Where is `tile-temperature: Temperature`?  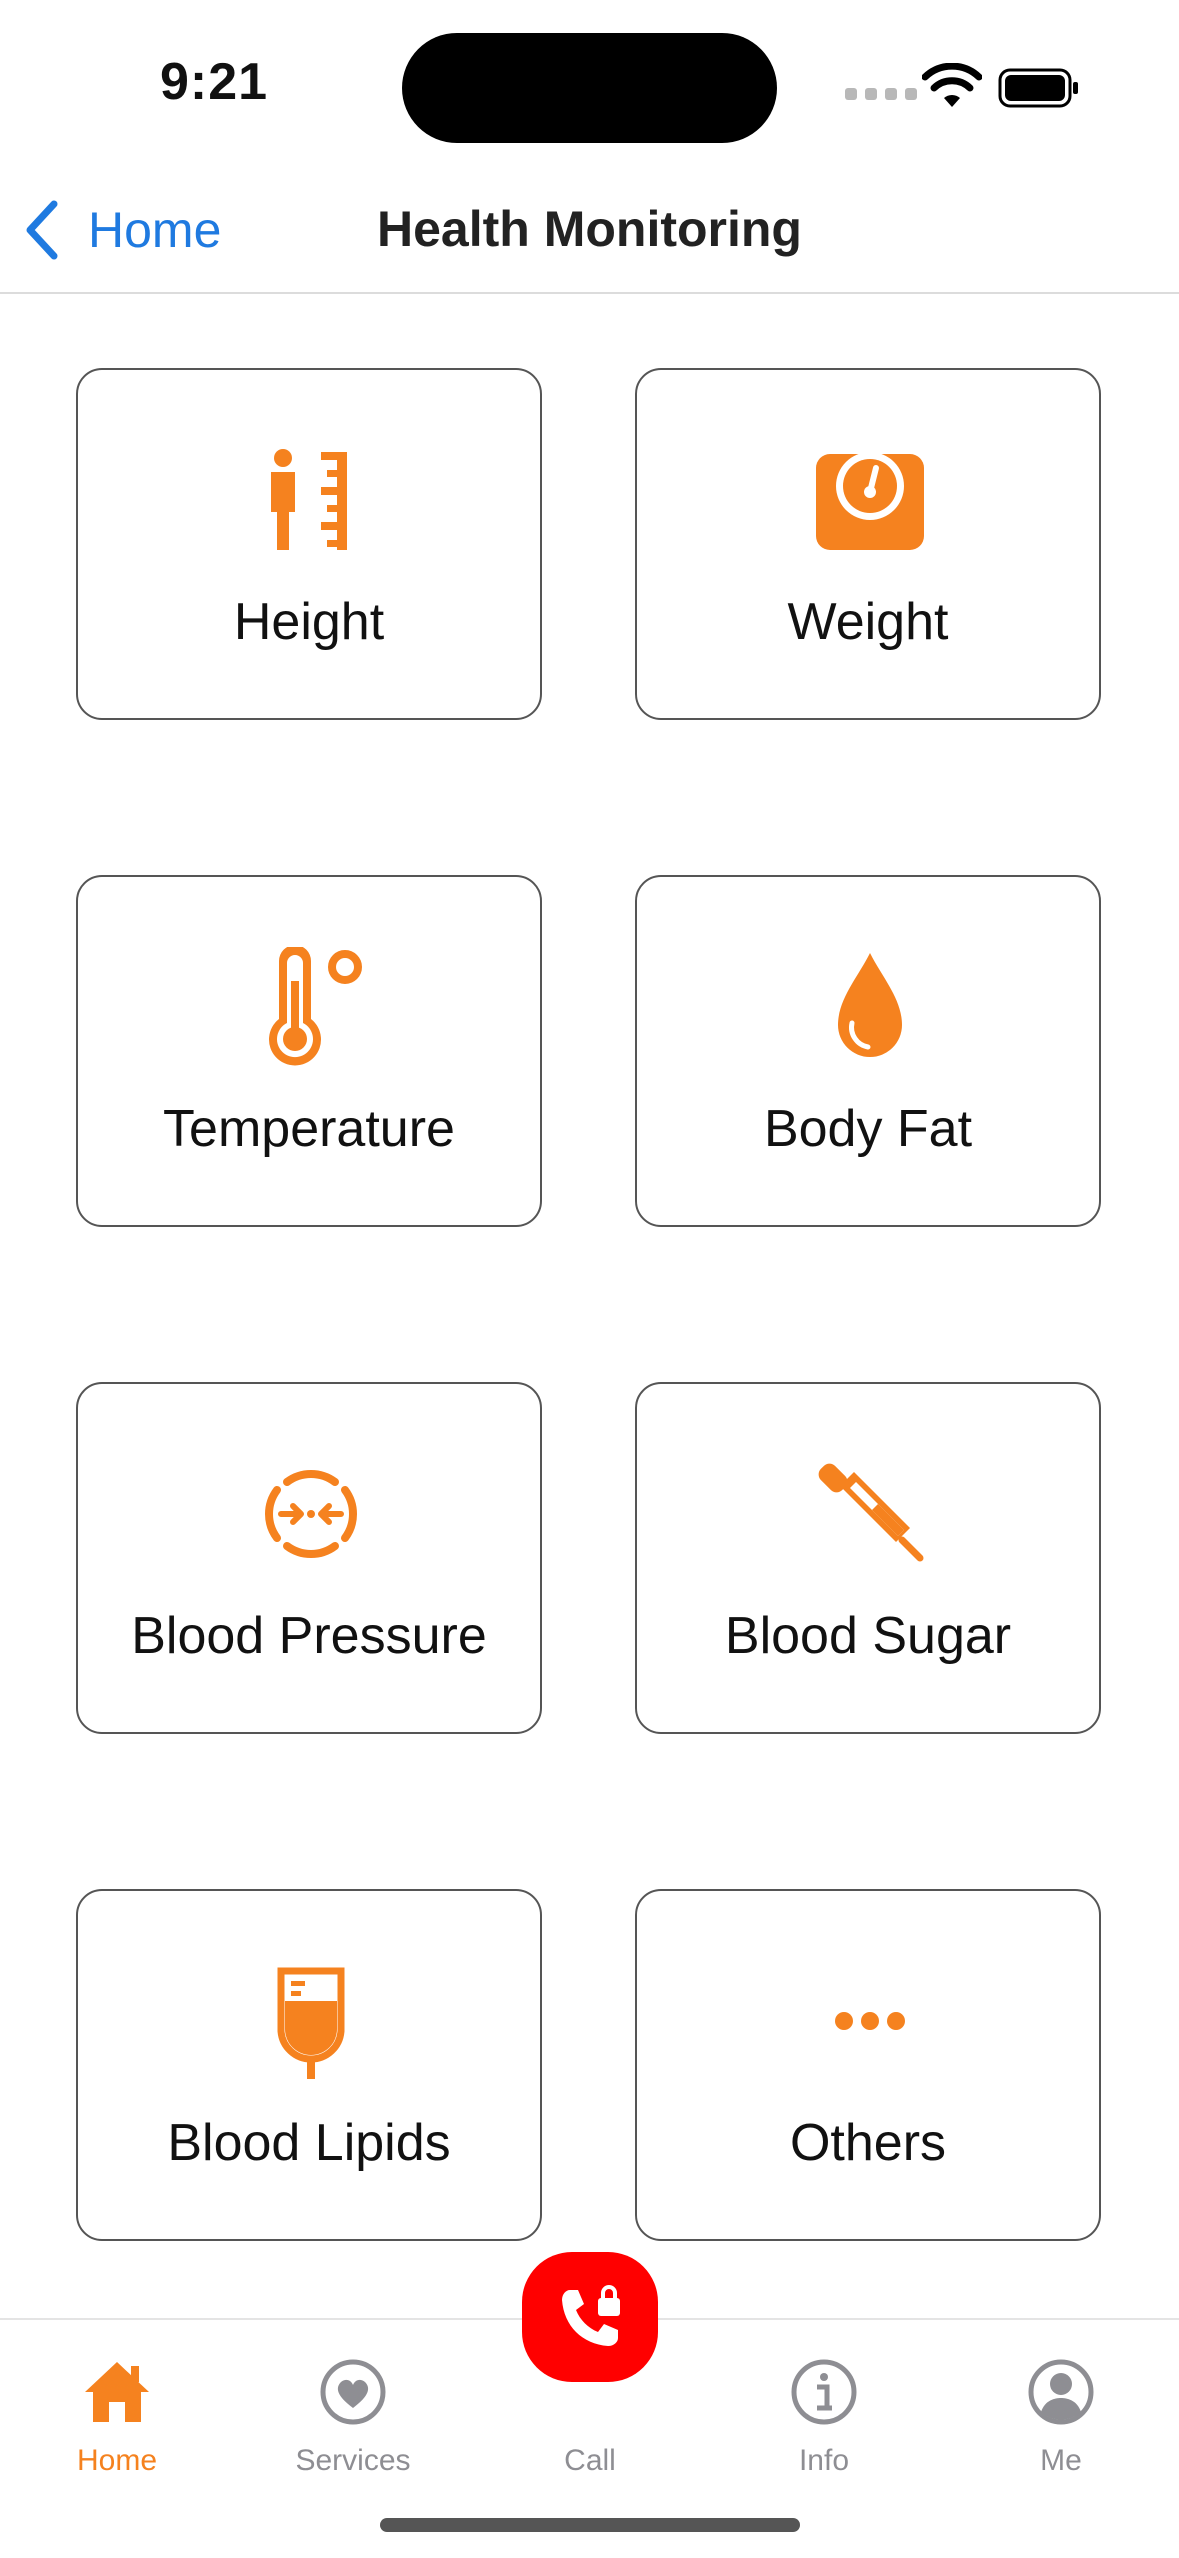 tile-temperature: Temperature is located at coordinates (309, 1051).